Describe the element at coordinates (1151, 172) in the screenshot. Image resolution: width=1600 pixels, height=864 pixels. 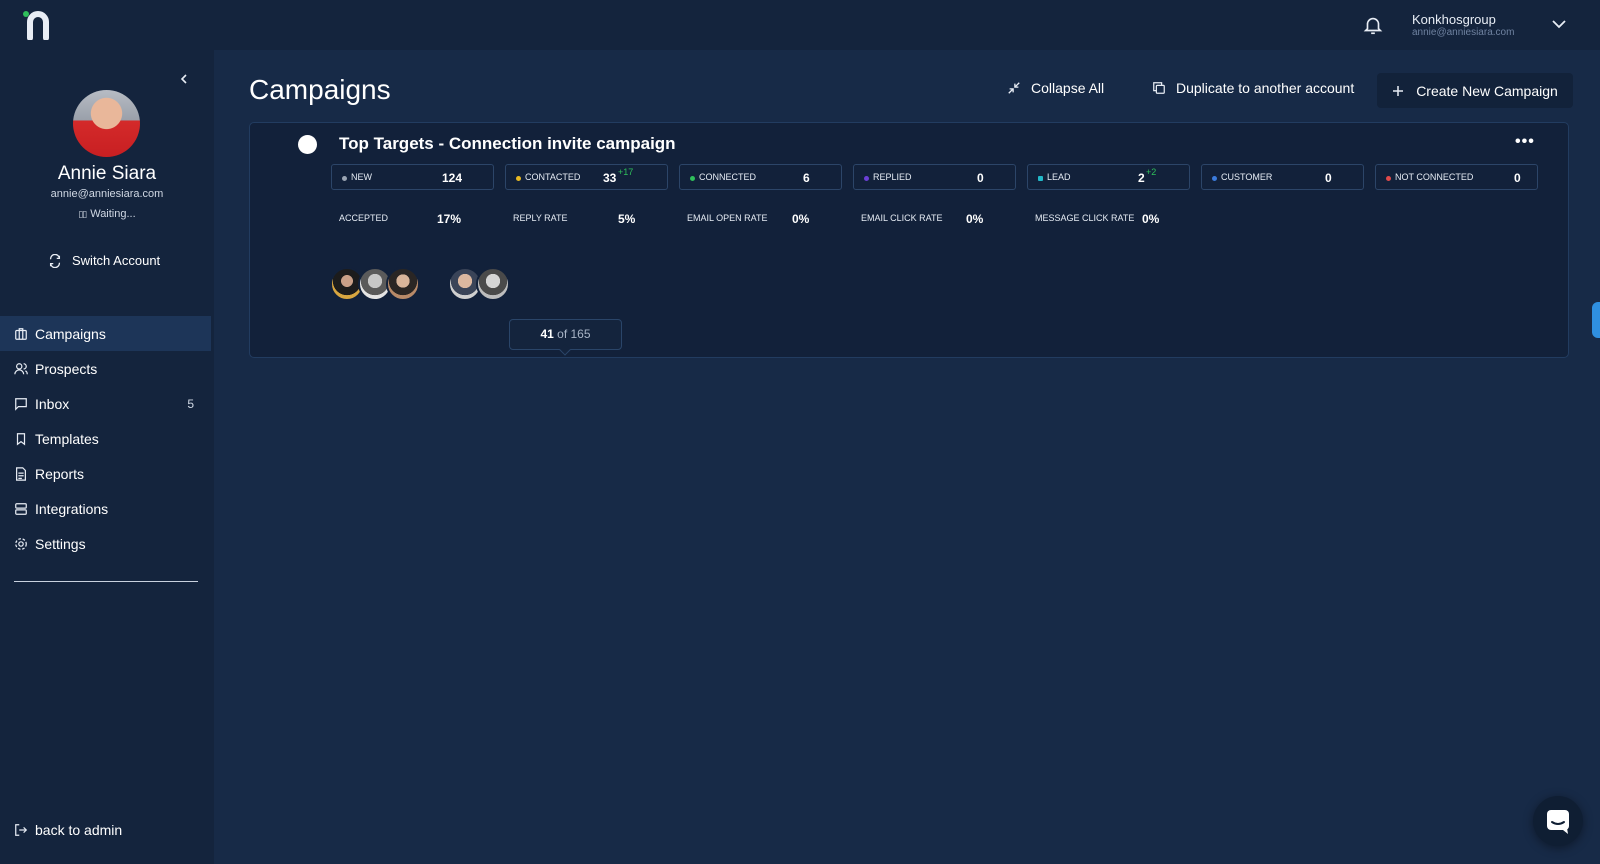
I see `stat-delta: +2` at that location.